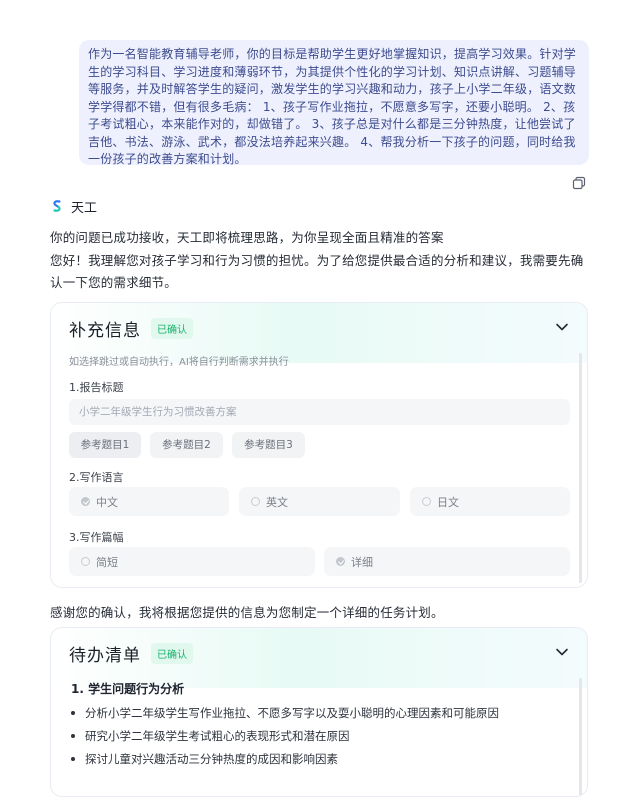 Image resolution: width=637 pixels, height=797 pixels. I want to click on todo-item: 探讨儿童对兴趣活动三分钟热度的成因和影响因素, so click(204, 759).